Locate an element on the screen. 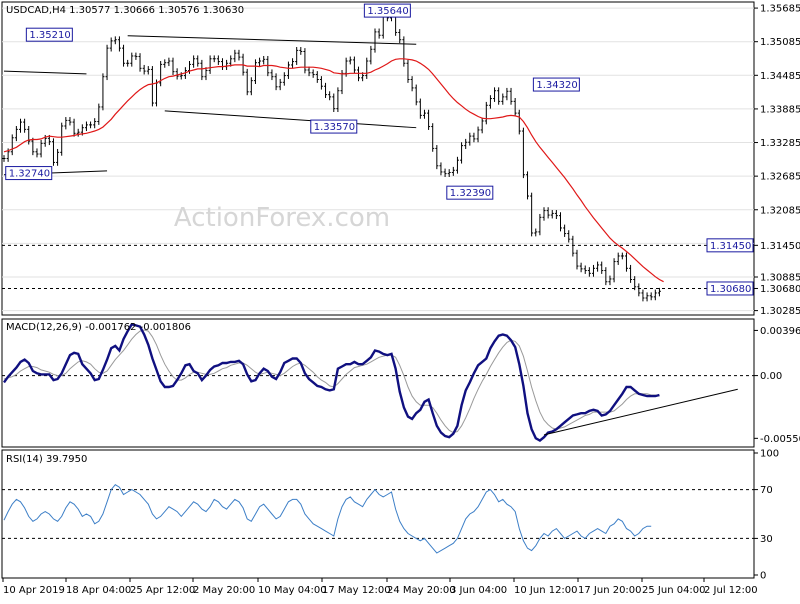 This screenshot has width=800, height=604. price-y-tick-label: 1.35085 is located at coordinates (780, 42).